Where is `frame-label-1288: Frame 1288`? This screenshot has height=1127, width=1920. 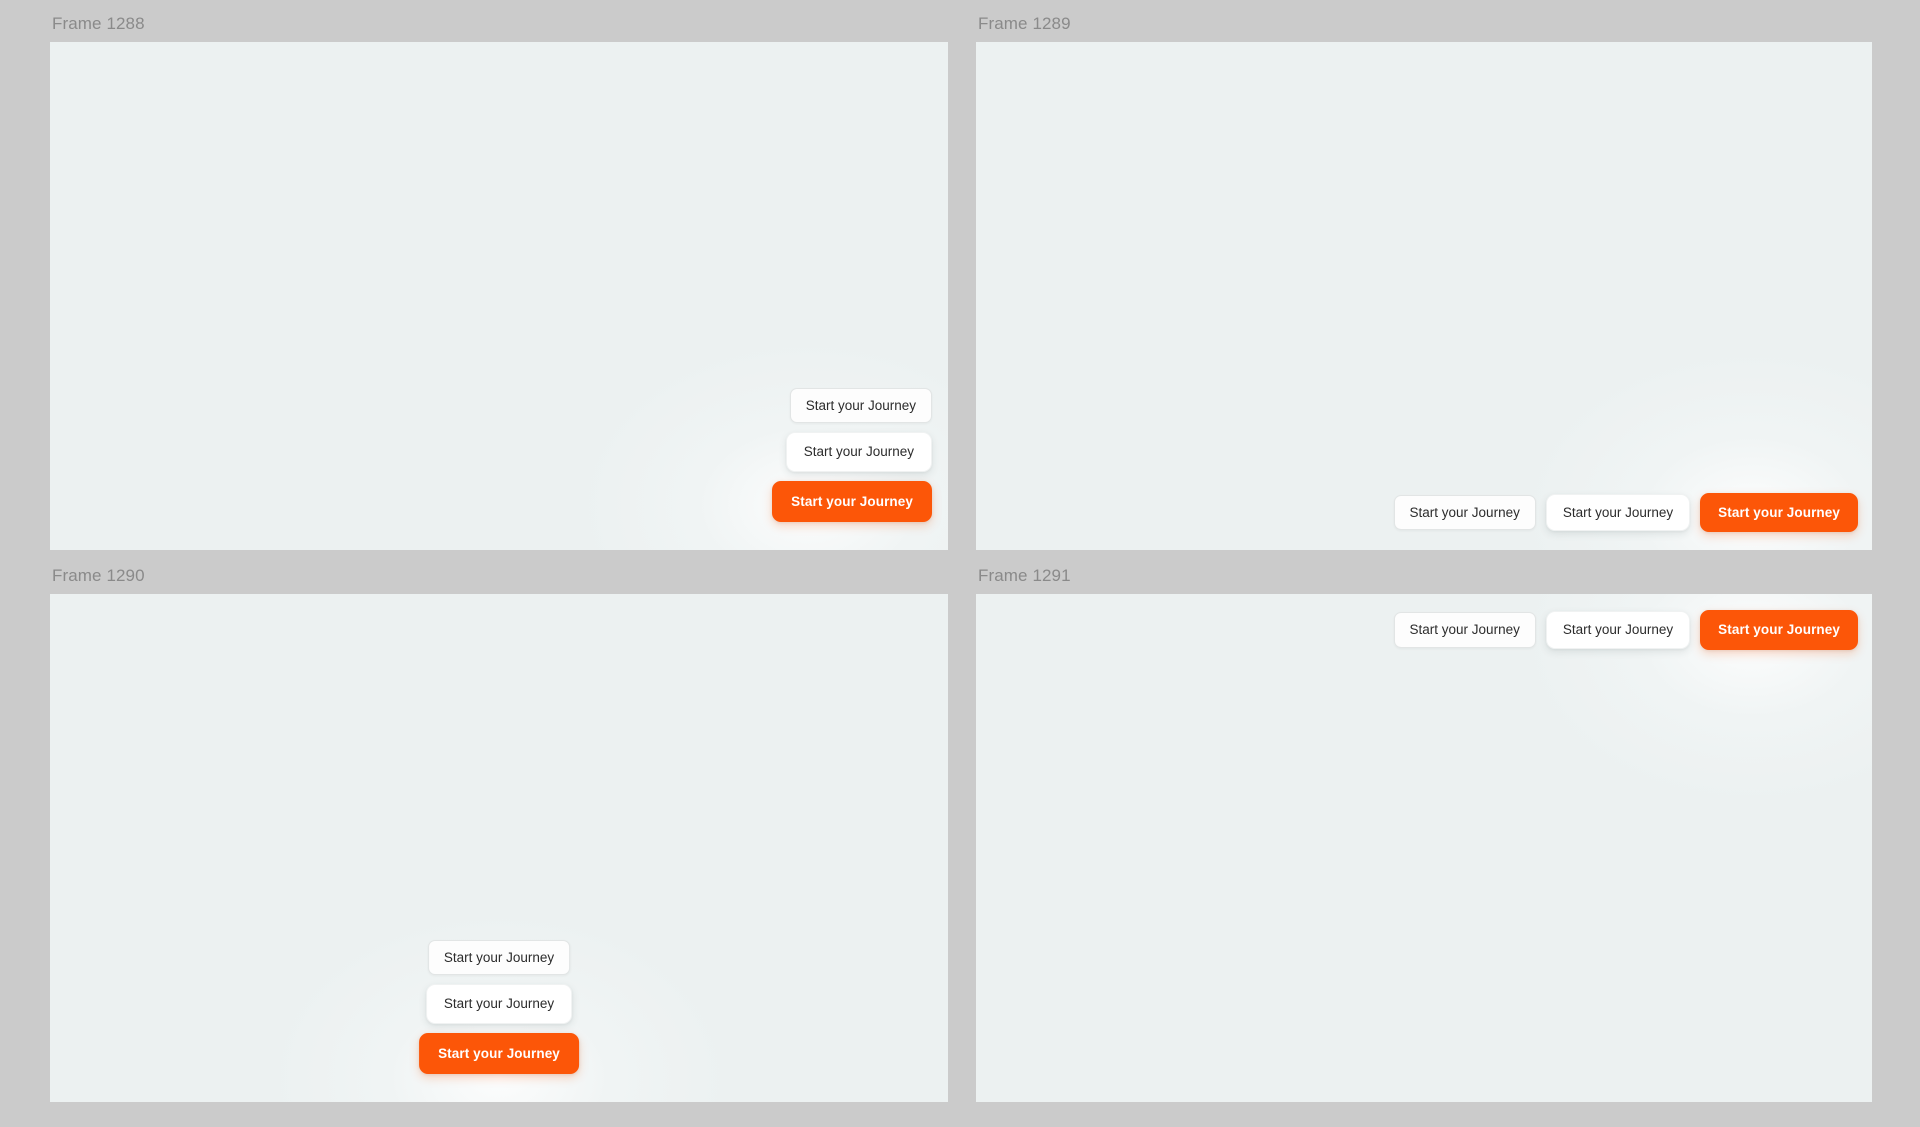 frame-label-1288: Frame 1288 is located at coordinates (499, 24).